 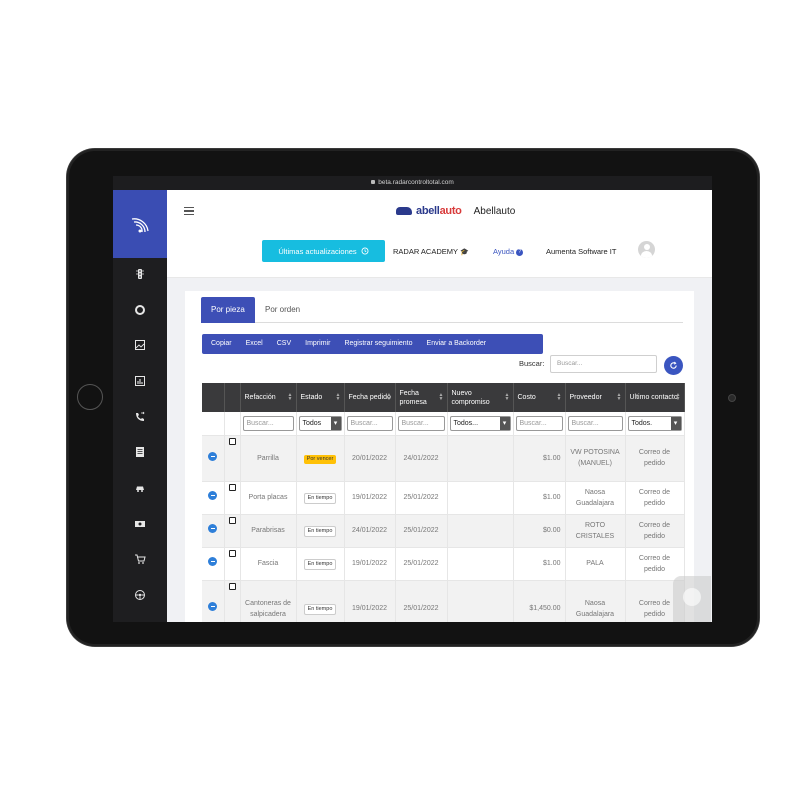 What do you see at coordinates (254, 344) in the screenshot?
I see `export-button-excel: Excel` at bounding box center [254, 344].